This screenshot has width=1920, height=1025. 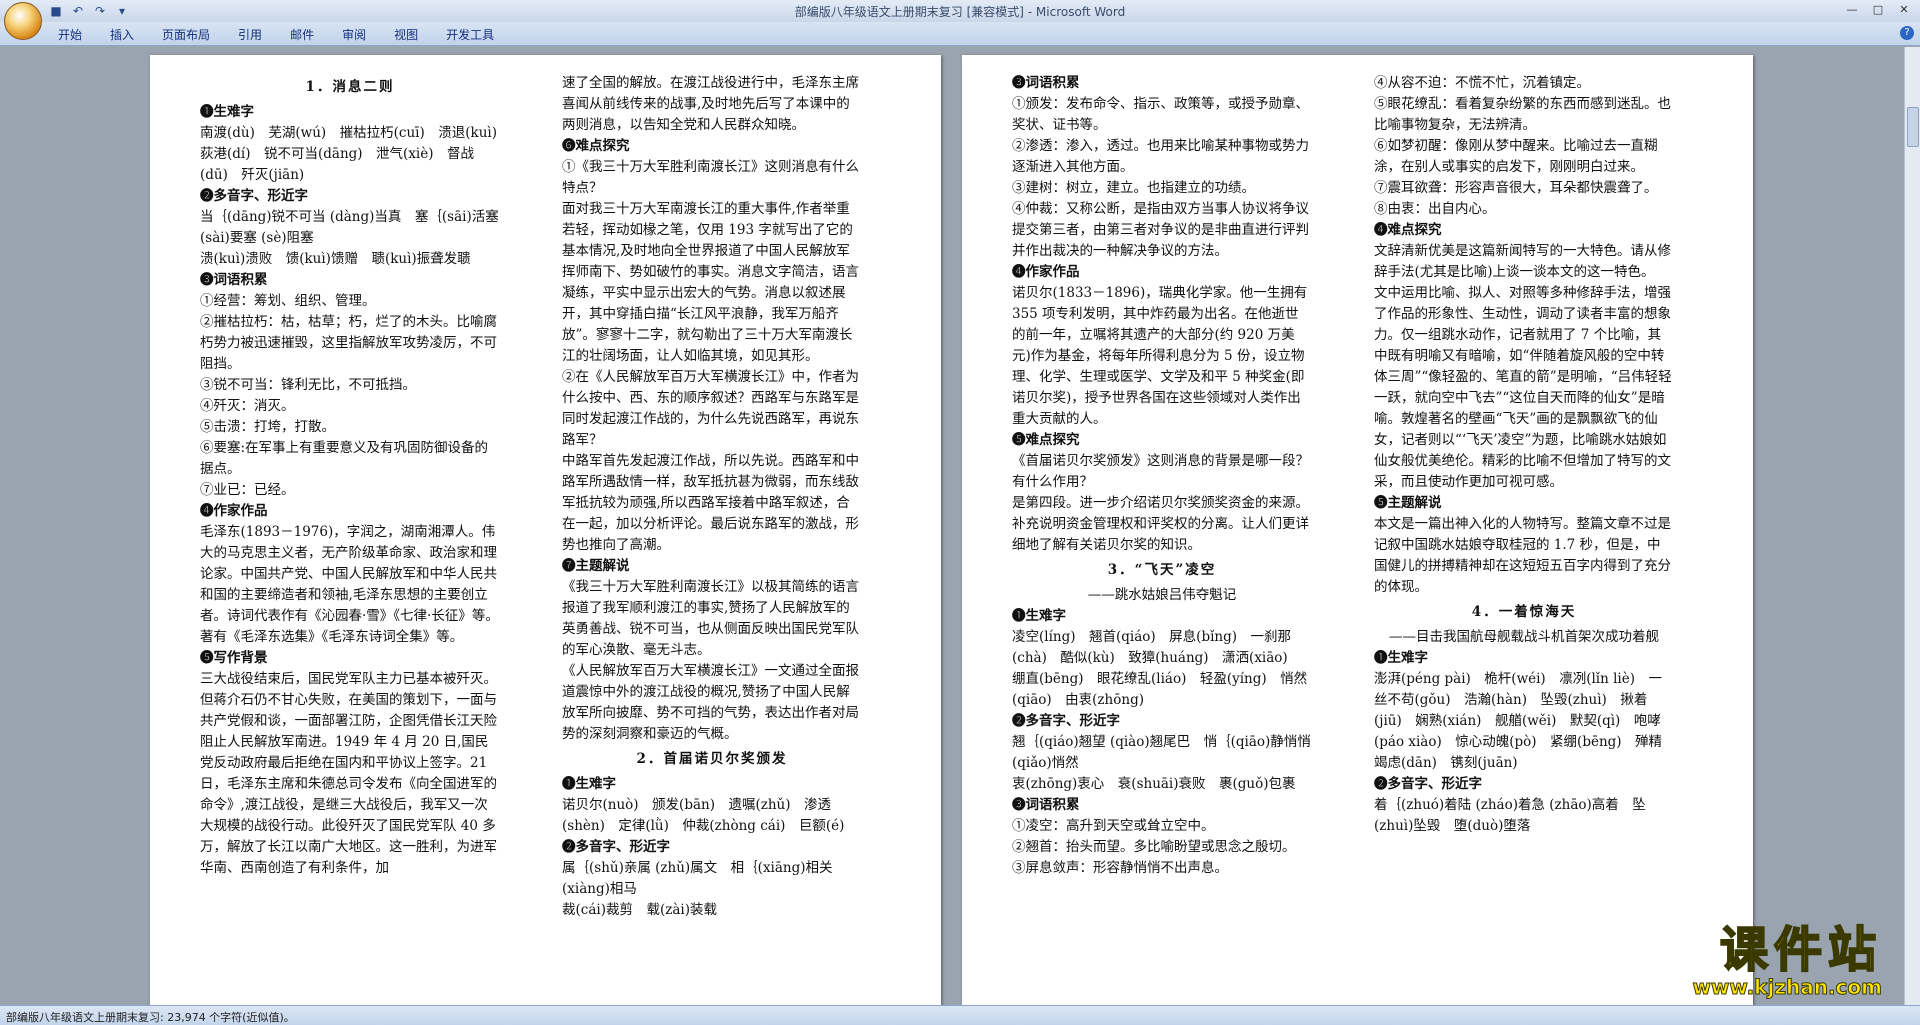 I want to click on tab-review: 审阅, so click(x=354, y=34).